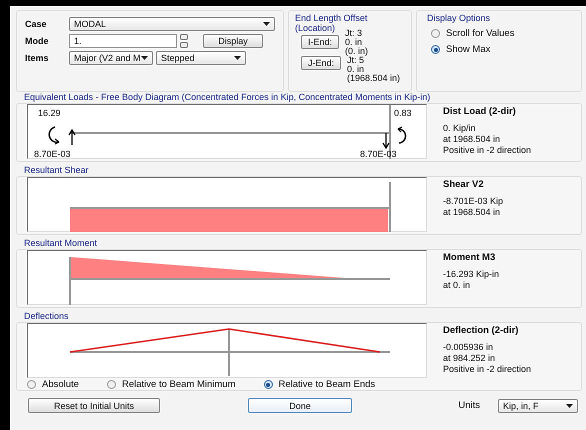  What do you see at coordinates (227, 97) in the screenshot?
I see `section-title: Equivalent Loads - Free Body Diagram (Concentrated Forces in Kip, Concentrated Moments in Kip-in)` at bounding box center [227, 97].